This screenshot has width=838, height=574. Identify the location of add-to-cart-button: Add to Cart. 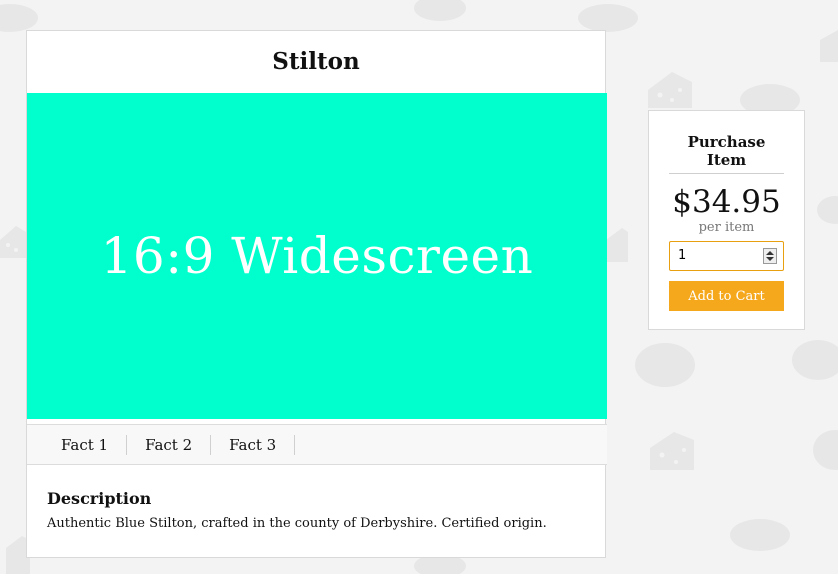
(726, 296).